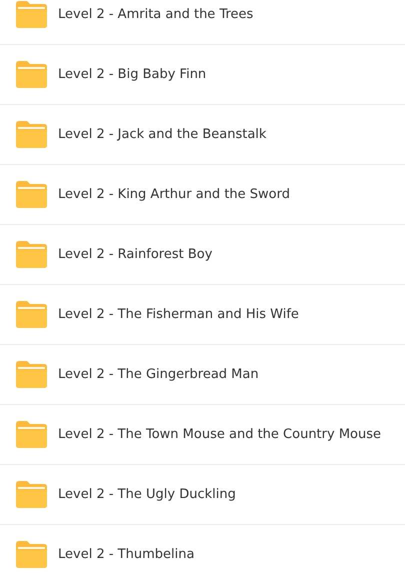  I want to click on folder-row: Level 2 - The Fisherman and His Wife, so click(202, 315).